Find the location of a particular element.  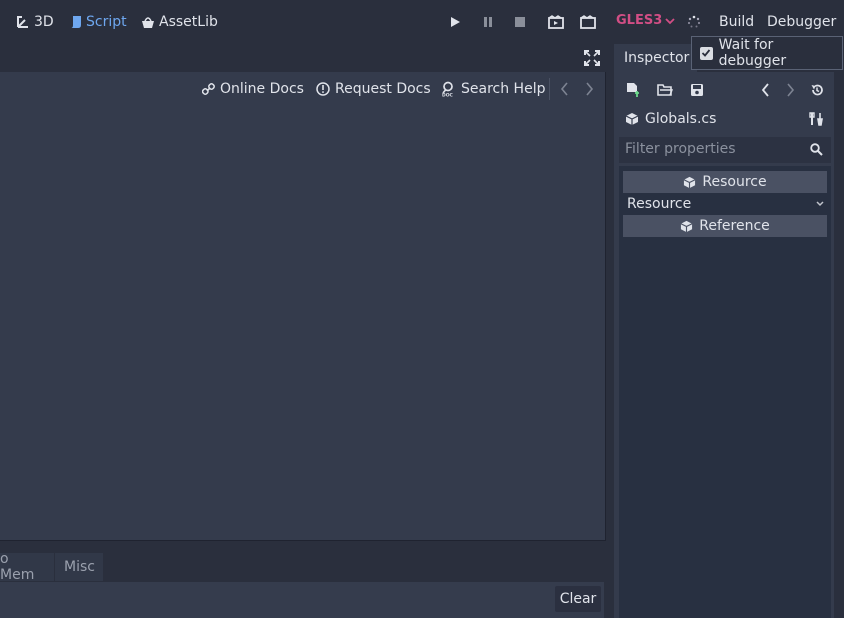

edited-object: Globals.cs is located at coordinates (670, 119).